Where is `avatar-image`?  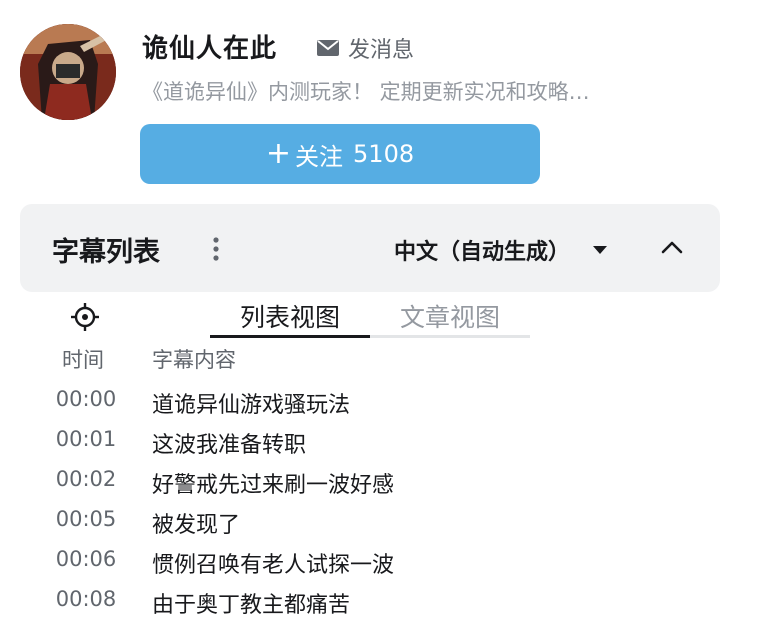
avatar-image is located at coordinates (68, 72).